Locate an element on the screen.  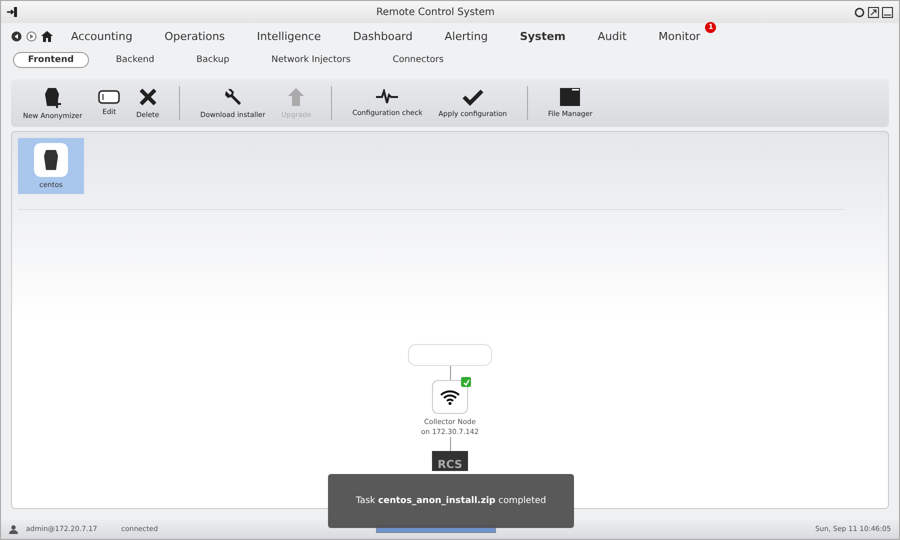
wifi-icon is located at coordinates (450, 397).